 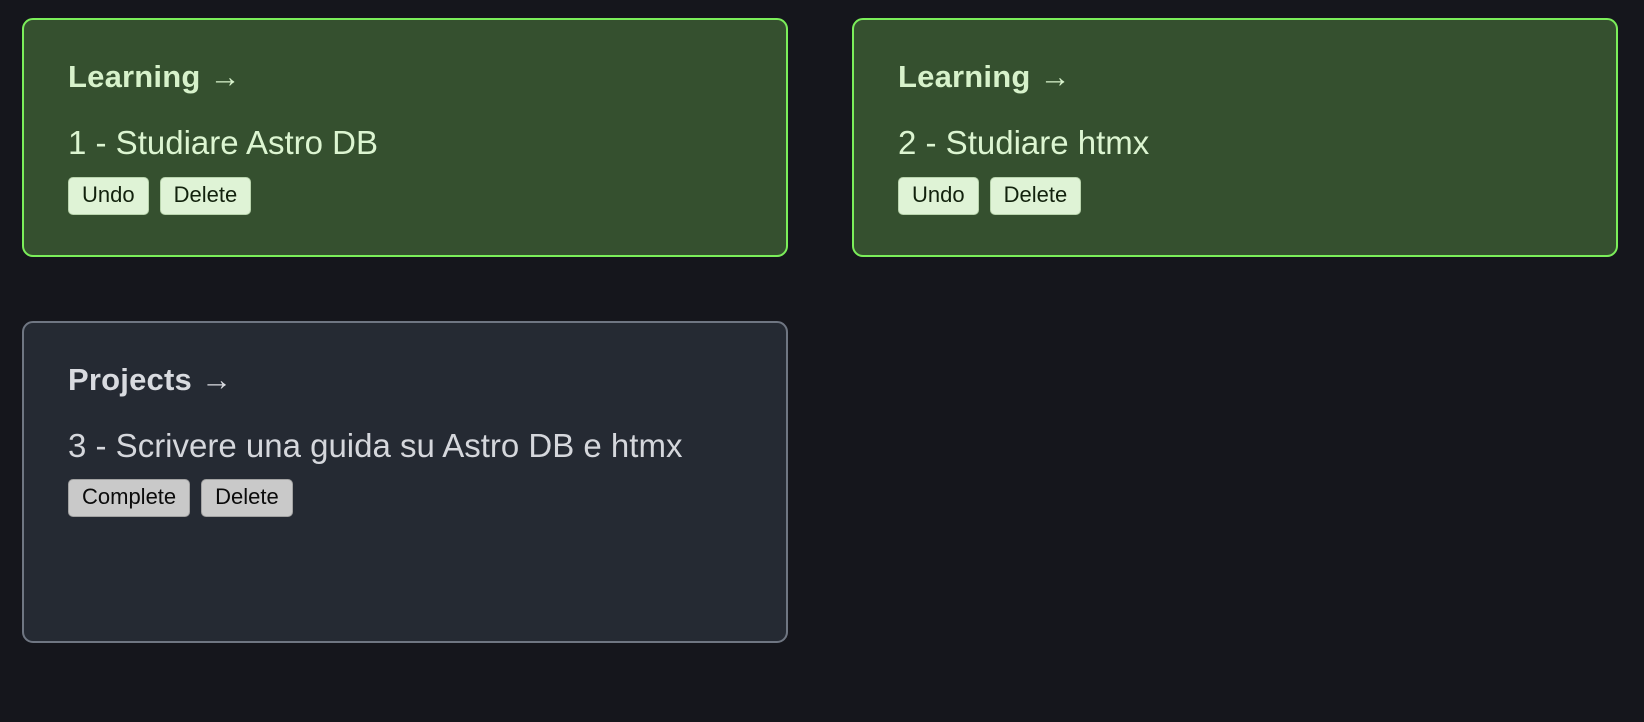 I want to click on complete-button: Complete, so click(x=129, y=498).